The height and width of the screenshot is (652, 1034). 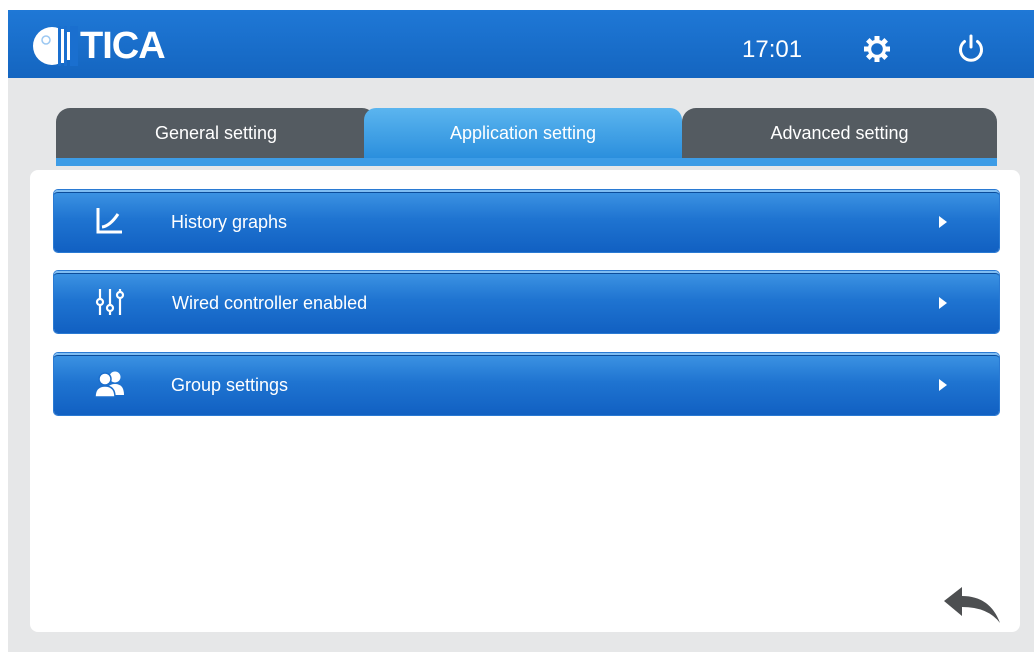 I want to click on tab-label: Application setting, so click(x=523, y=132).